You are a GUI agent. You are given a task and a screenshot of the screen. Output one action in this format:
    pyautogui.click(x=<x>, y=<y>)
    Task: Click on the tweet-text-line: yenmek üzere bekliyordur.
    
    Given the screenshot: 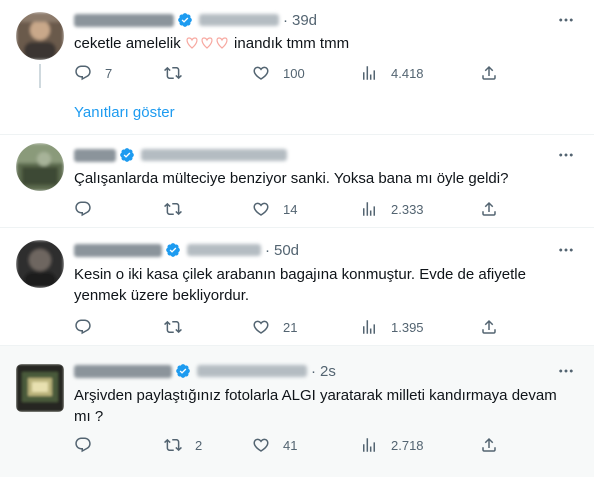 What is the action you would take?
    pyautogui.click(x=162, y=295)
    